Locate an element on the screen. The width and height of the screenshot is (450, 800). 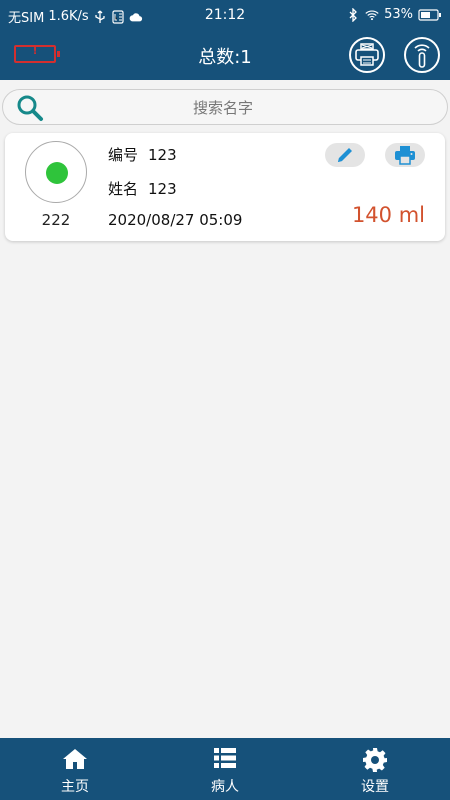
list-icon is located at coordinates (225, 758).